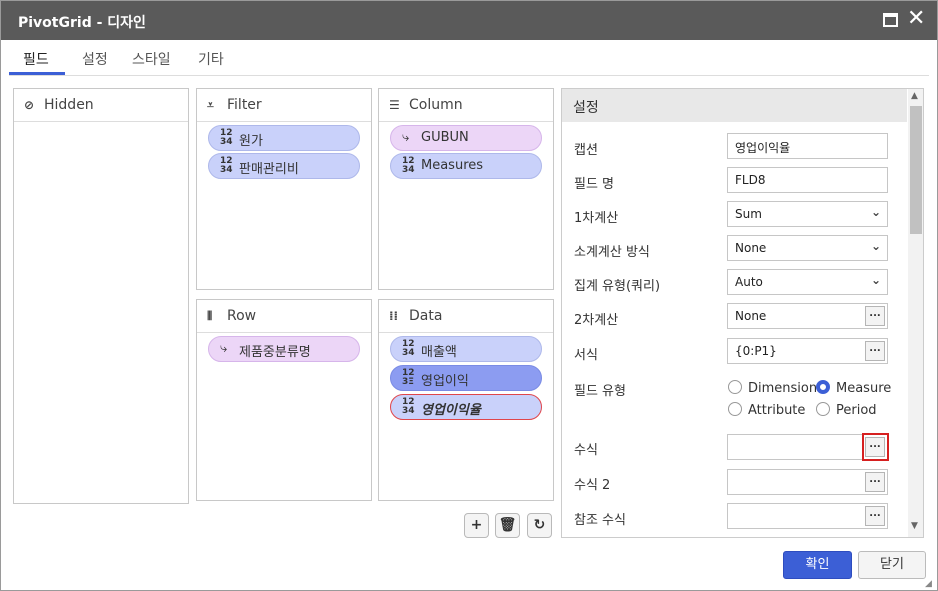 The height and width of the screenshot is (591, 938). I want to click on column-panel-title: Column, so click(436, 105).